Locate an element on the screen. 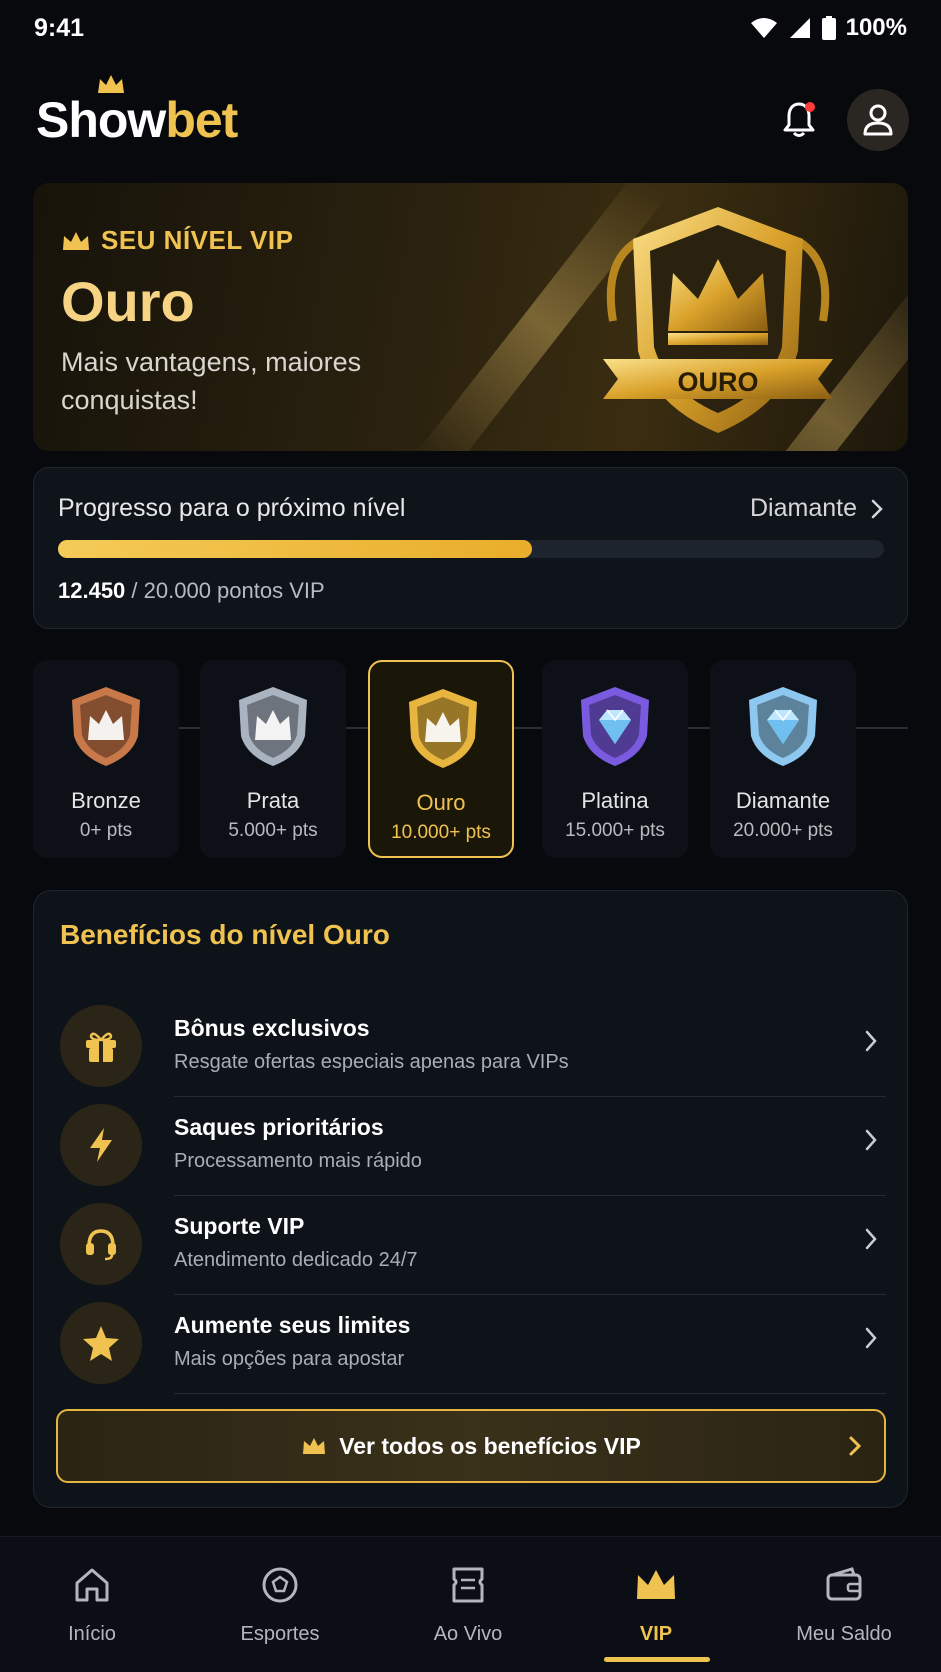  lightning-icon is located at coordinates (101, 1145).